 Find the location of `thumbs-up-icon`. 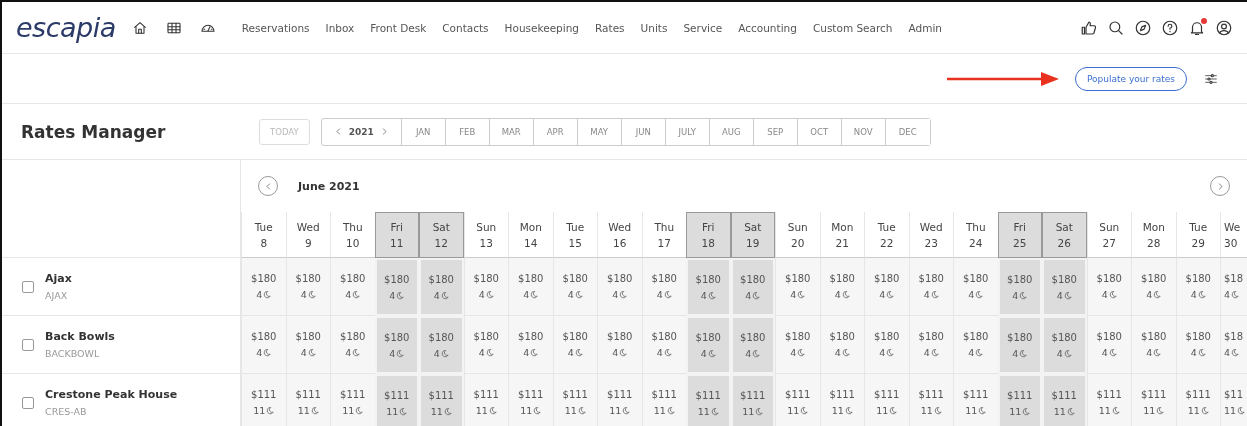

thumbs-up-icon is located at coordinates (1089, 27).